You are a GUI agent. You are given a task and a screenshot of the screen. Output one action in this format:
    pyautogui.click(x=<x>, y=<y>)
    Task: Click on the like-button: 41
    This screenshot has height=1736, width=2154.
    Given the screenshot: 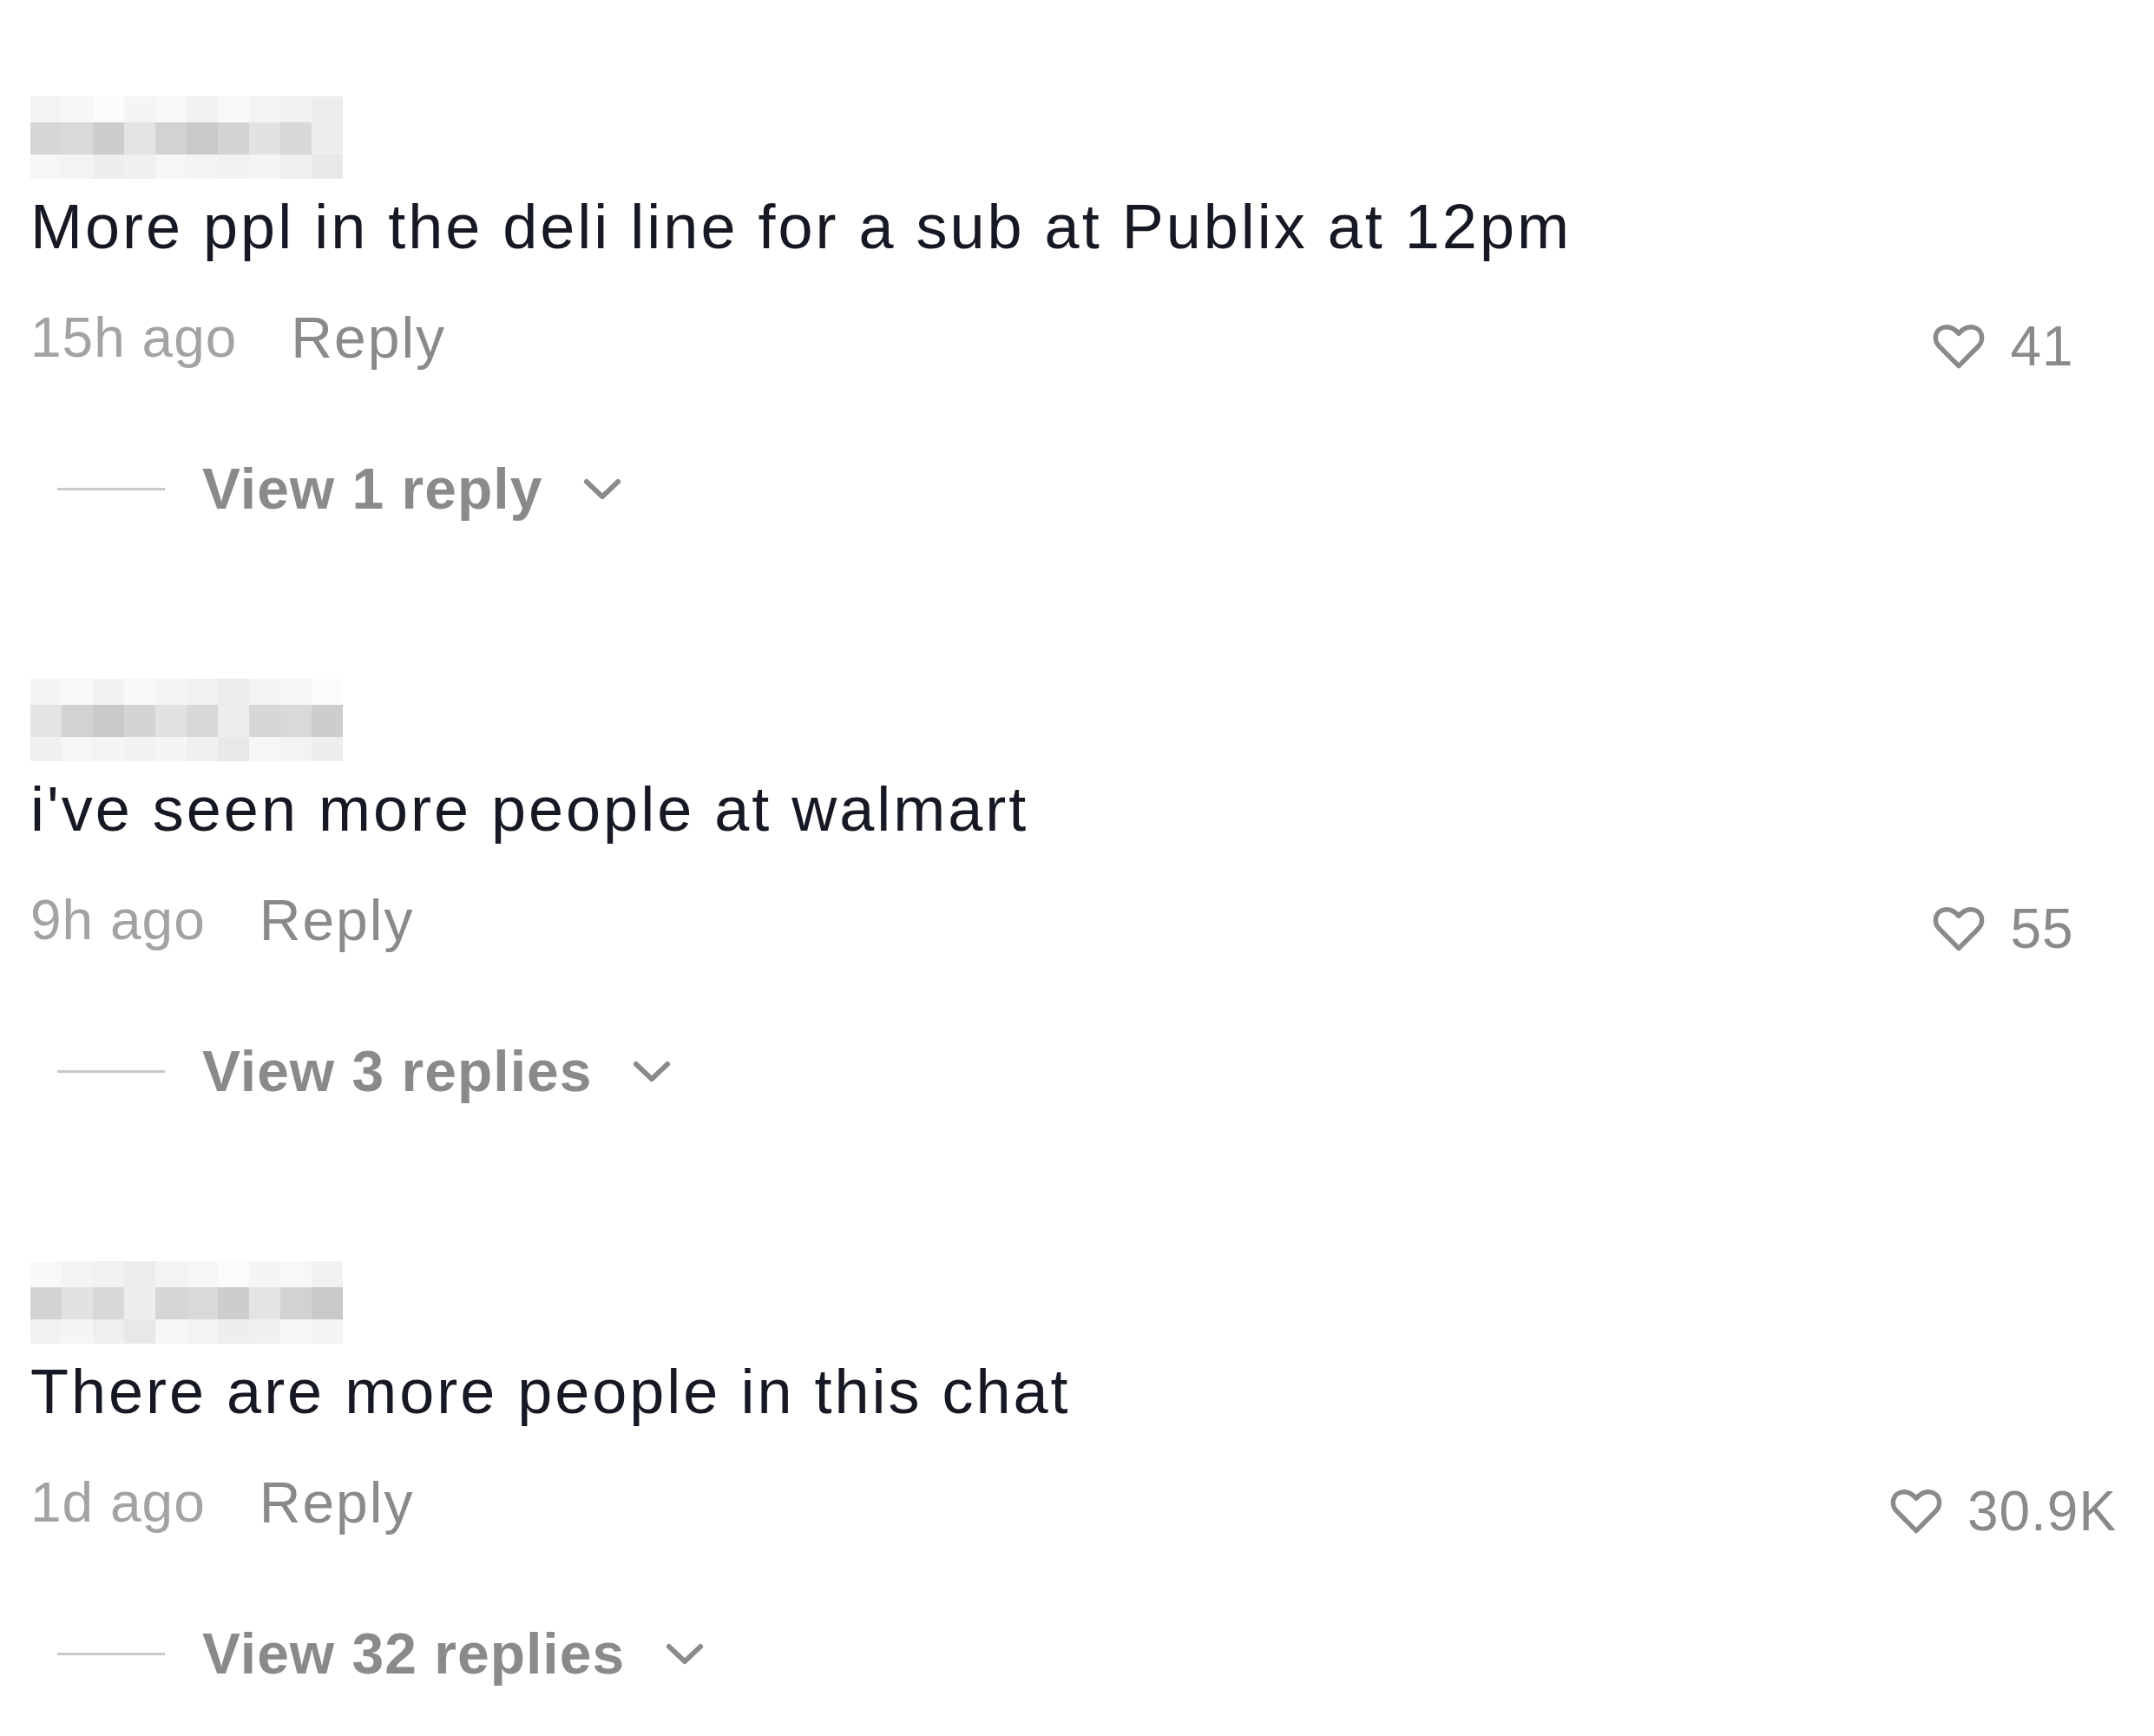 What is the action you would take?
    pyautogui.click(x=2003, y=346)
    